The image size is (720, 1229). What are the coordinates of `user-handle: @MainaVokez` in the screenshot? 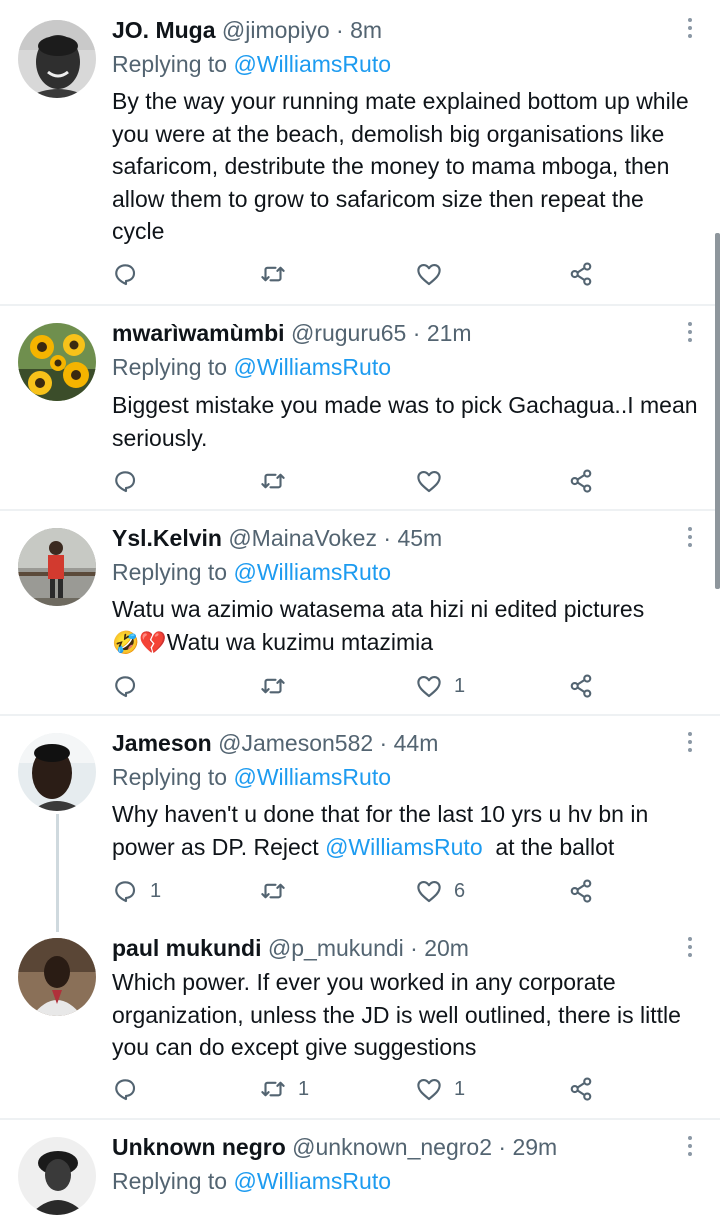 It's located at (302, 538).